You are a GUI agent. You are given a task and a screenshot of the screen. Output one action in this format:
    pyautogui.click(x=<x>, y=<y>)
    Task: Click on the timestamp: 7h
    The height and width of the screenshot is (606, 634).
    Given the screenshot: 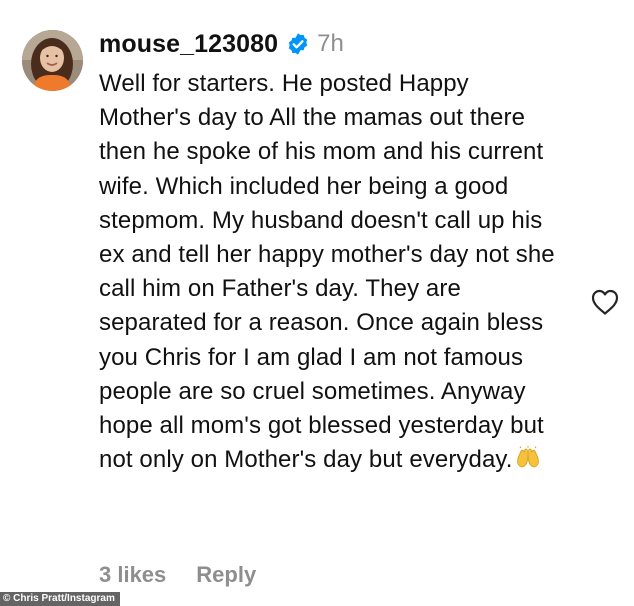 What is the action you would take?
    pyautogui.click(x=330, y=43)
    